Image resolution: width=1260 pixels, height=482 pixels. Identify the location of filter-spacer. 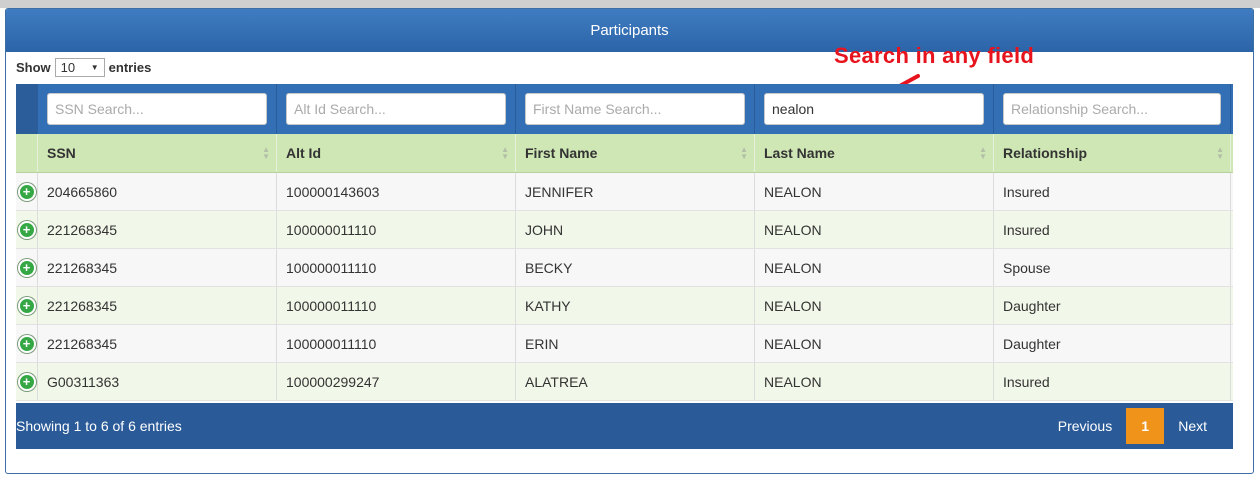
(27, 109).